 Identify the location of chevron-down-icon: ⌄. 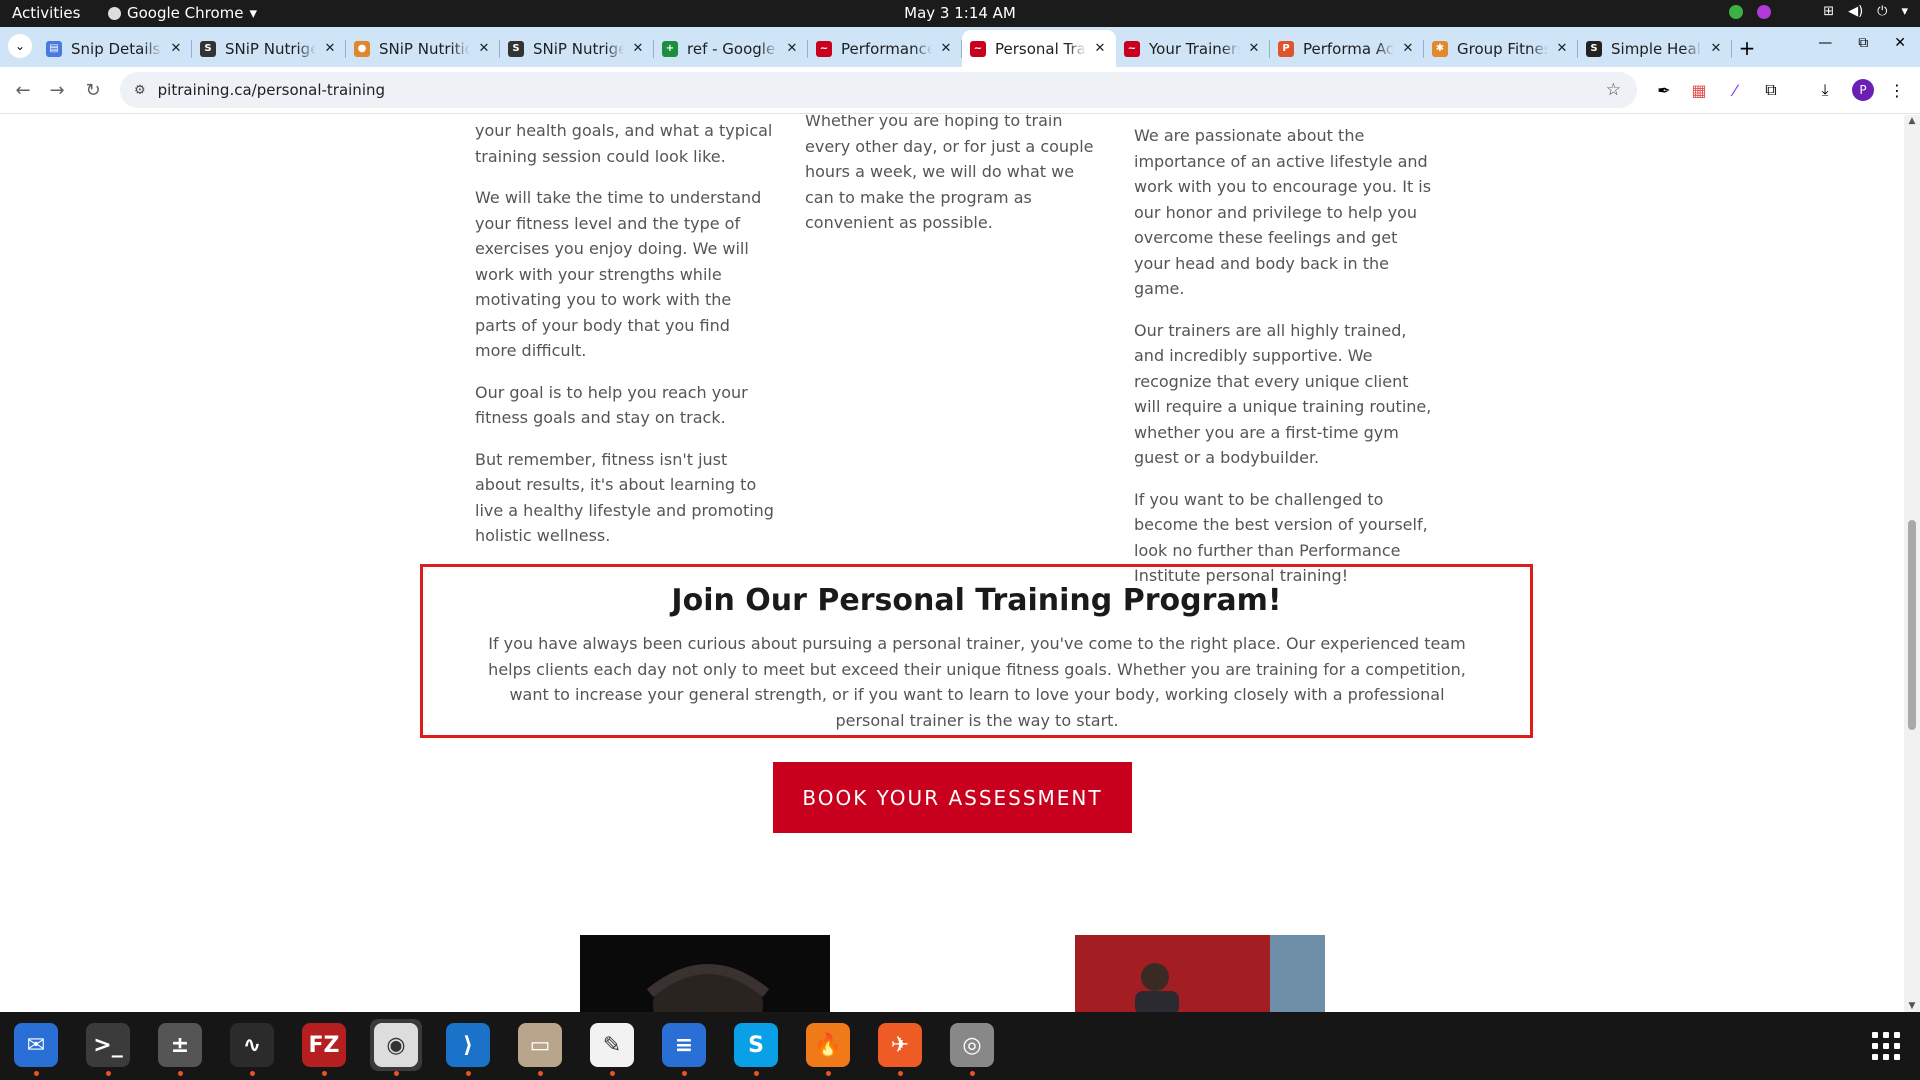
(20, 46).